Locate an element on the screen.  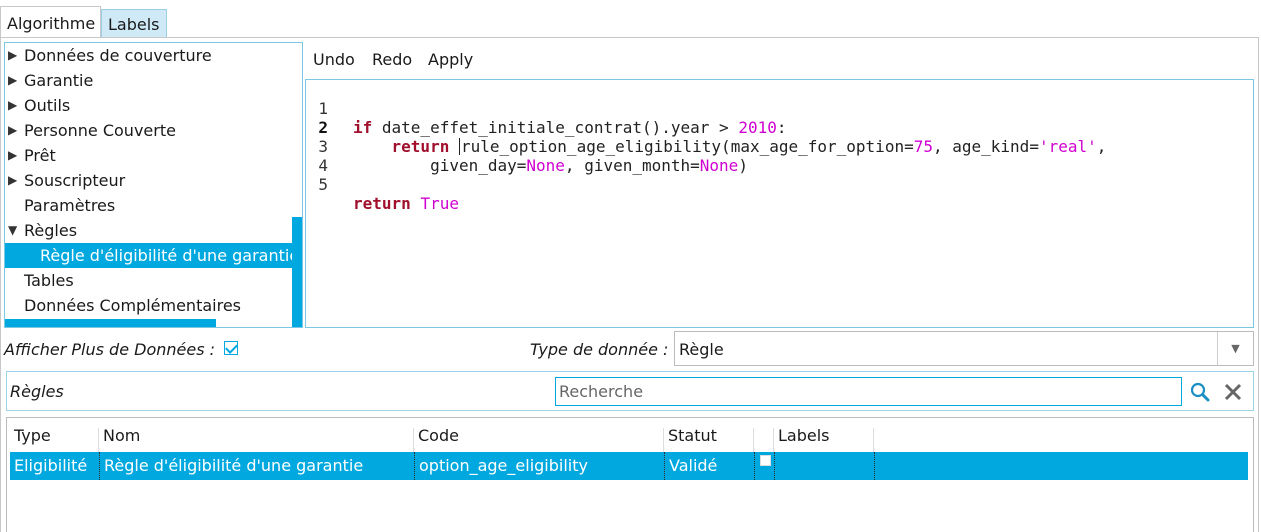
tree-vertical-scrollbar is located at coordinates (297, 272).